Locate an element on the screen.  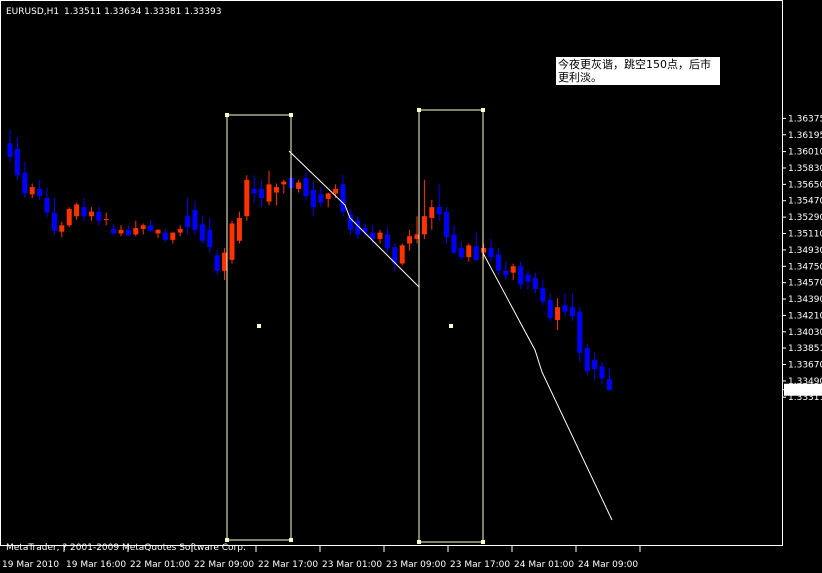
time-label: 22 Mar 09:00 is located at coordinates (224, 565).